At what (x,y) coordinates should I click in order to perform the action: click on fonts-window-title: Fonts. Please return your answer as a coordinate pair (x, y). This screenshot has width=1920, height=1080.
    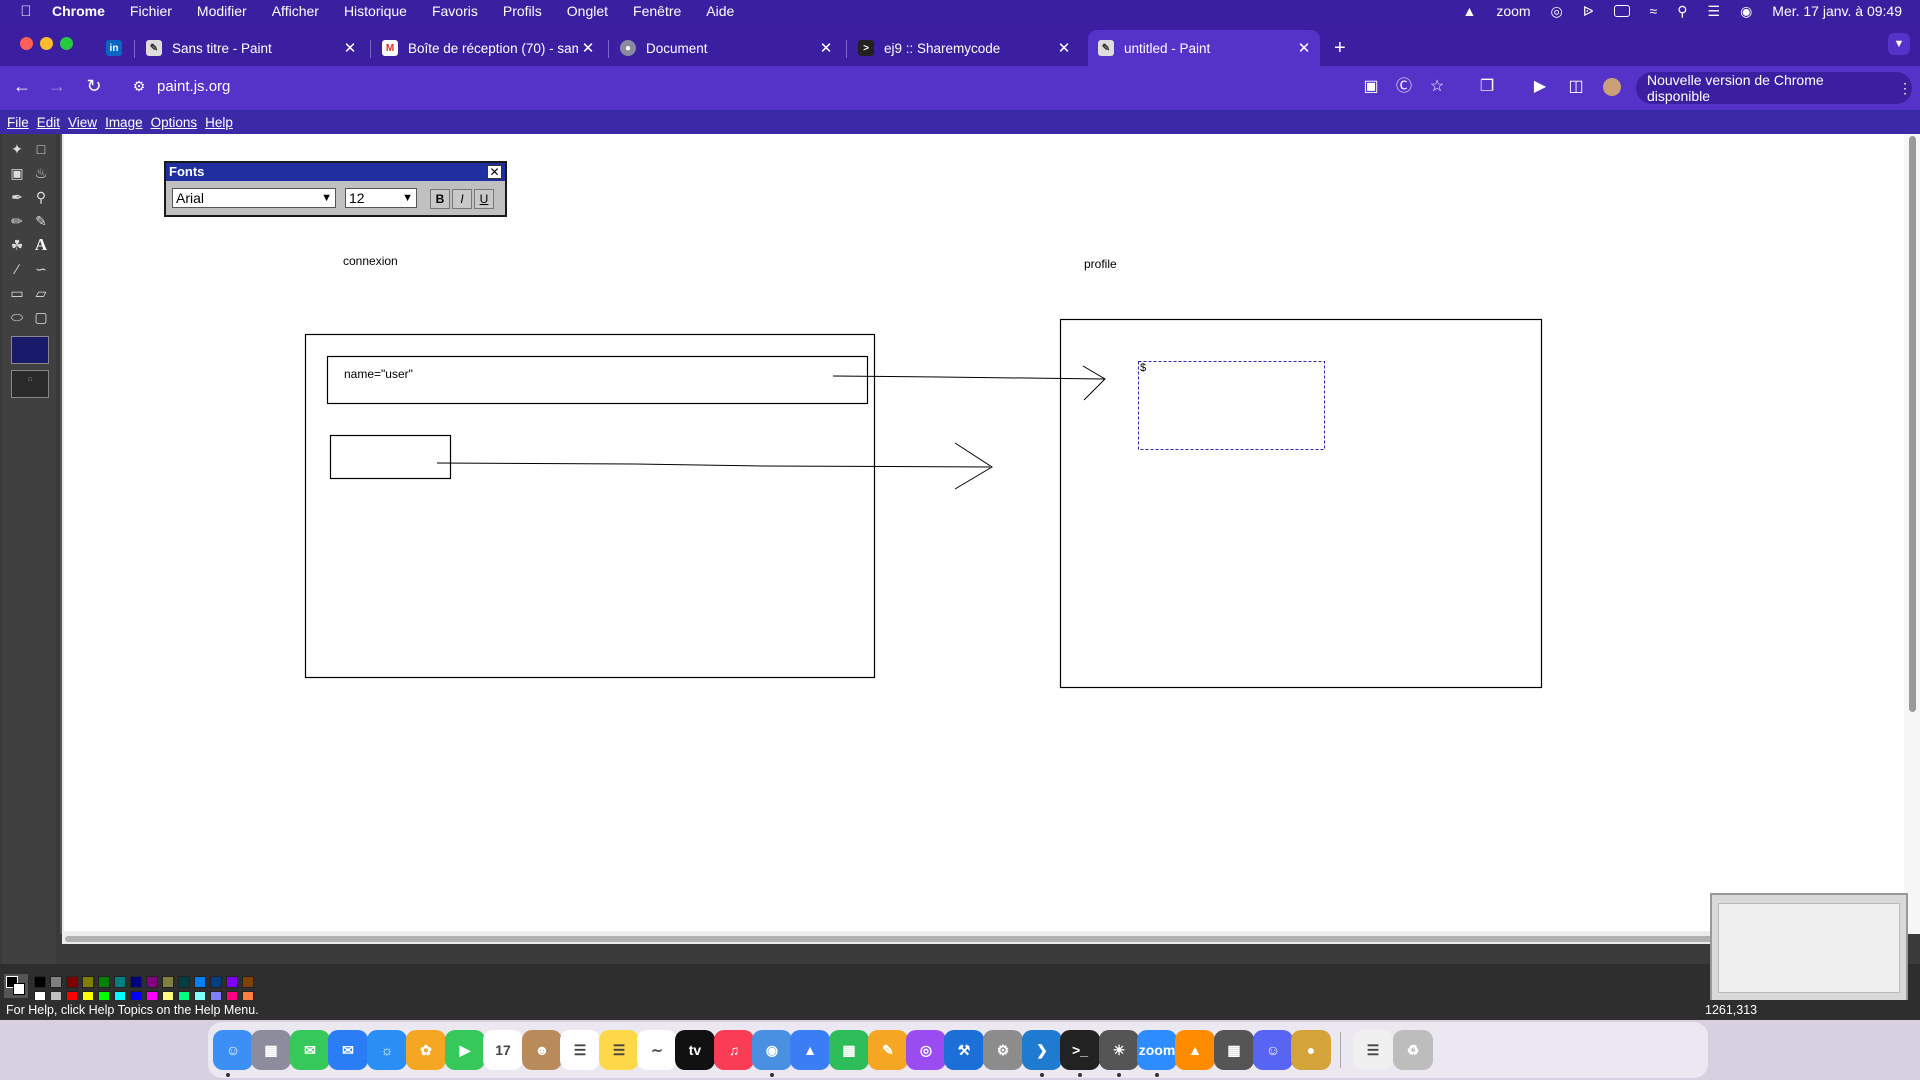
    Looking at the image, I should click on (335, 172).